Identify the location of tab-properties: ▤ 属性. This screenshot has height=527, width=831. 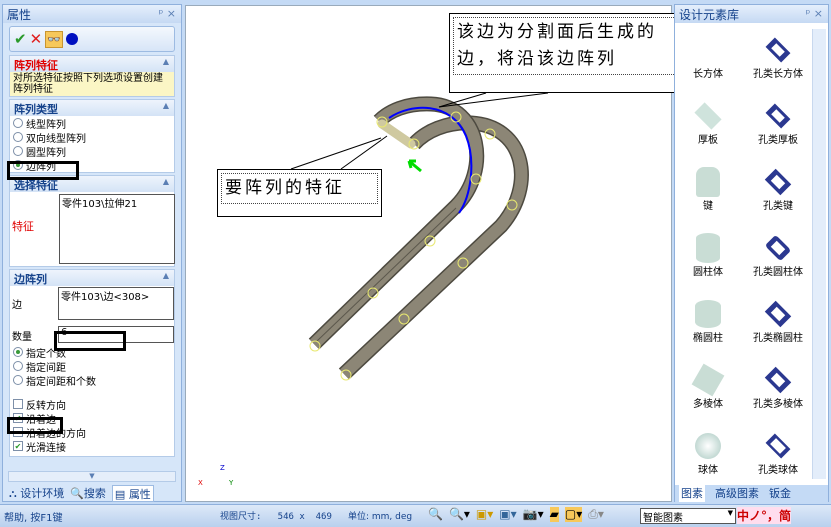
(132, 493).